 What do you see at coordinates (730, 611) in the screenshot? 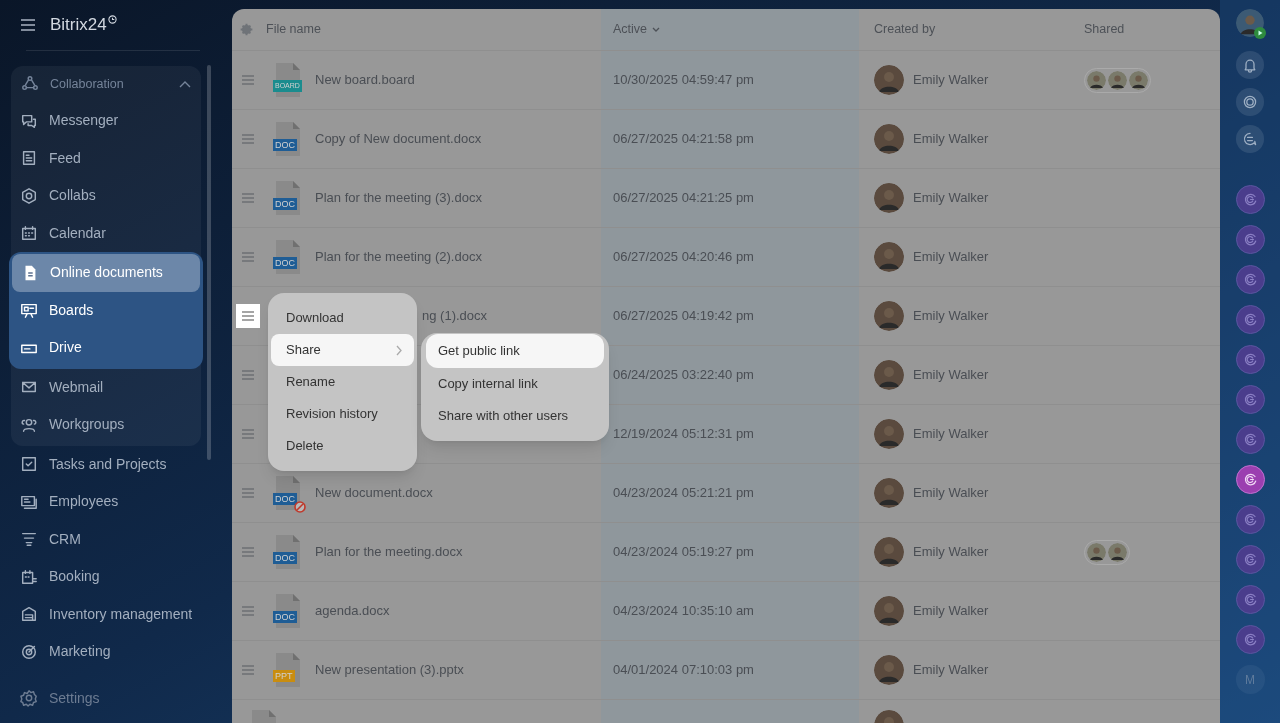
I see `date-cell: 04/23/2024 10:35:10 am` at bounding box center [730, 611].